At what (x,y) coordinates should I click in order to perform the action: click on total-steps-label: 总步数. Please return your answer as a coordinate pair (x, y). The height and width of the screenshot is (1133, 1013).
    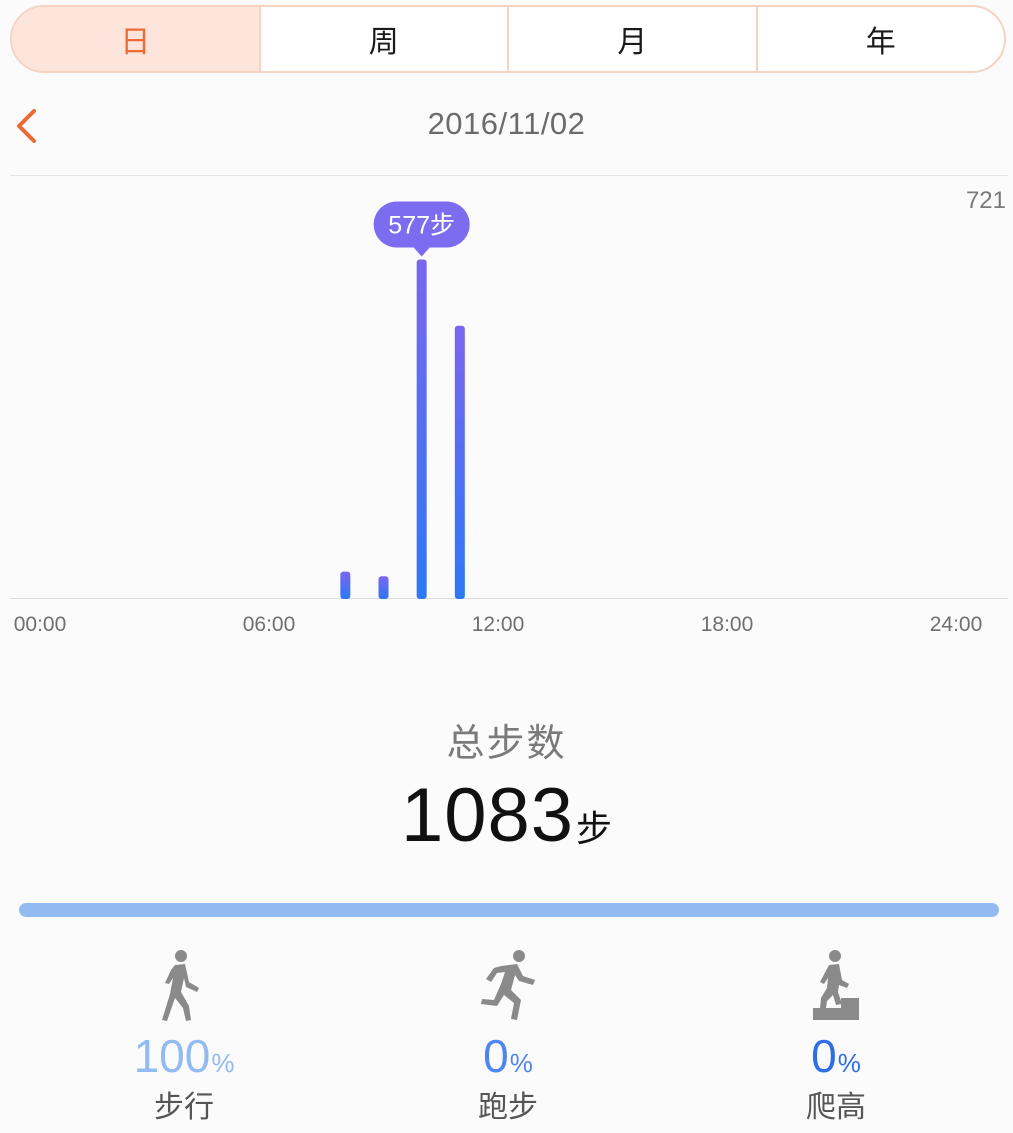
    Looking at the image, I should click on (506, 744).